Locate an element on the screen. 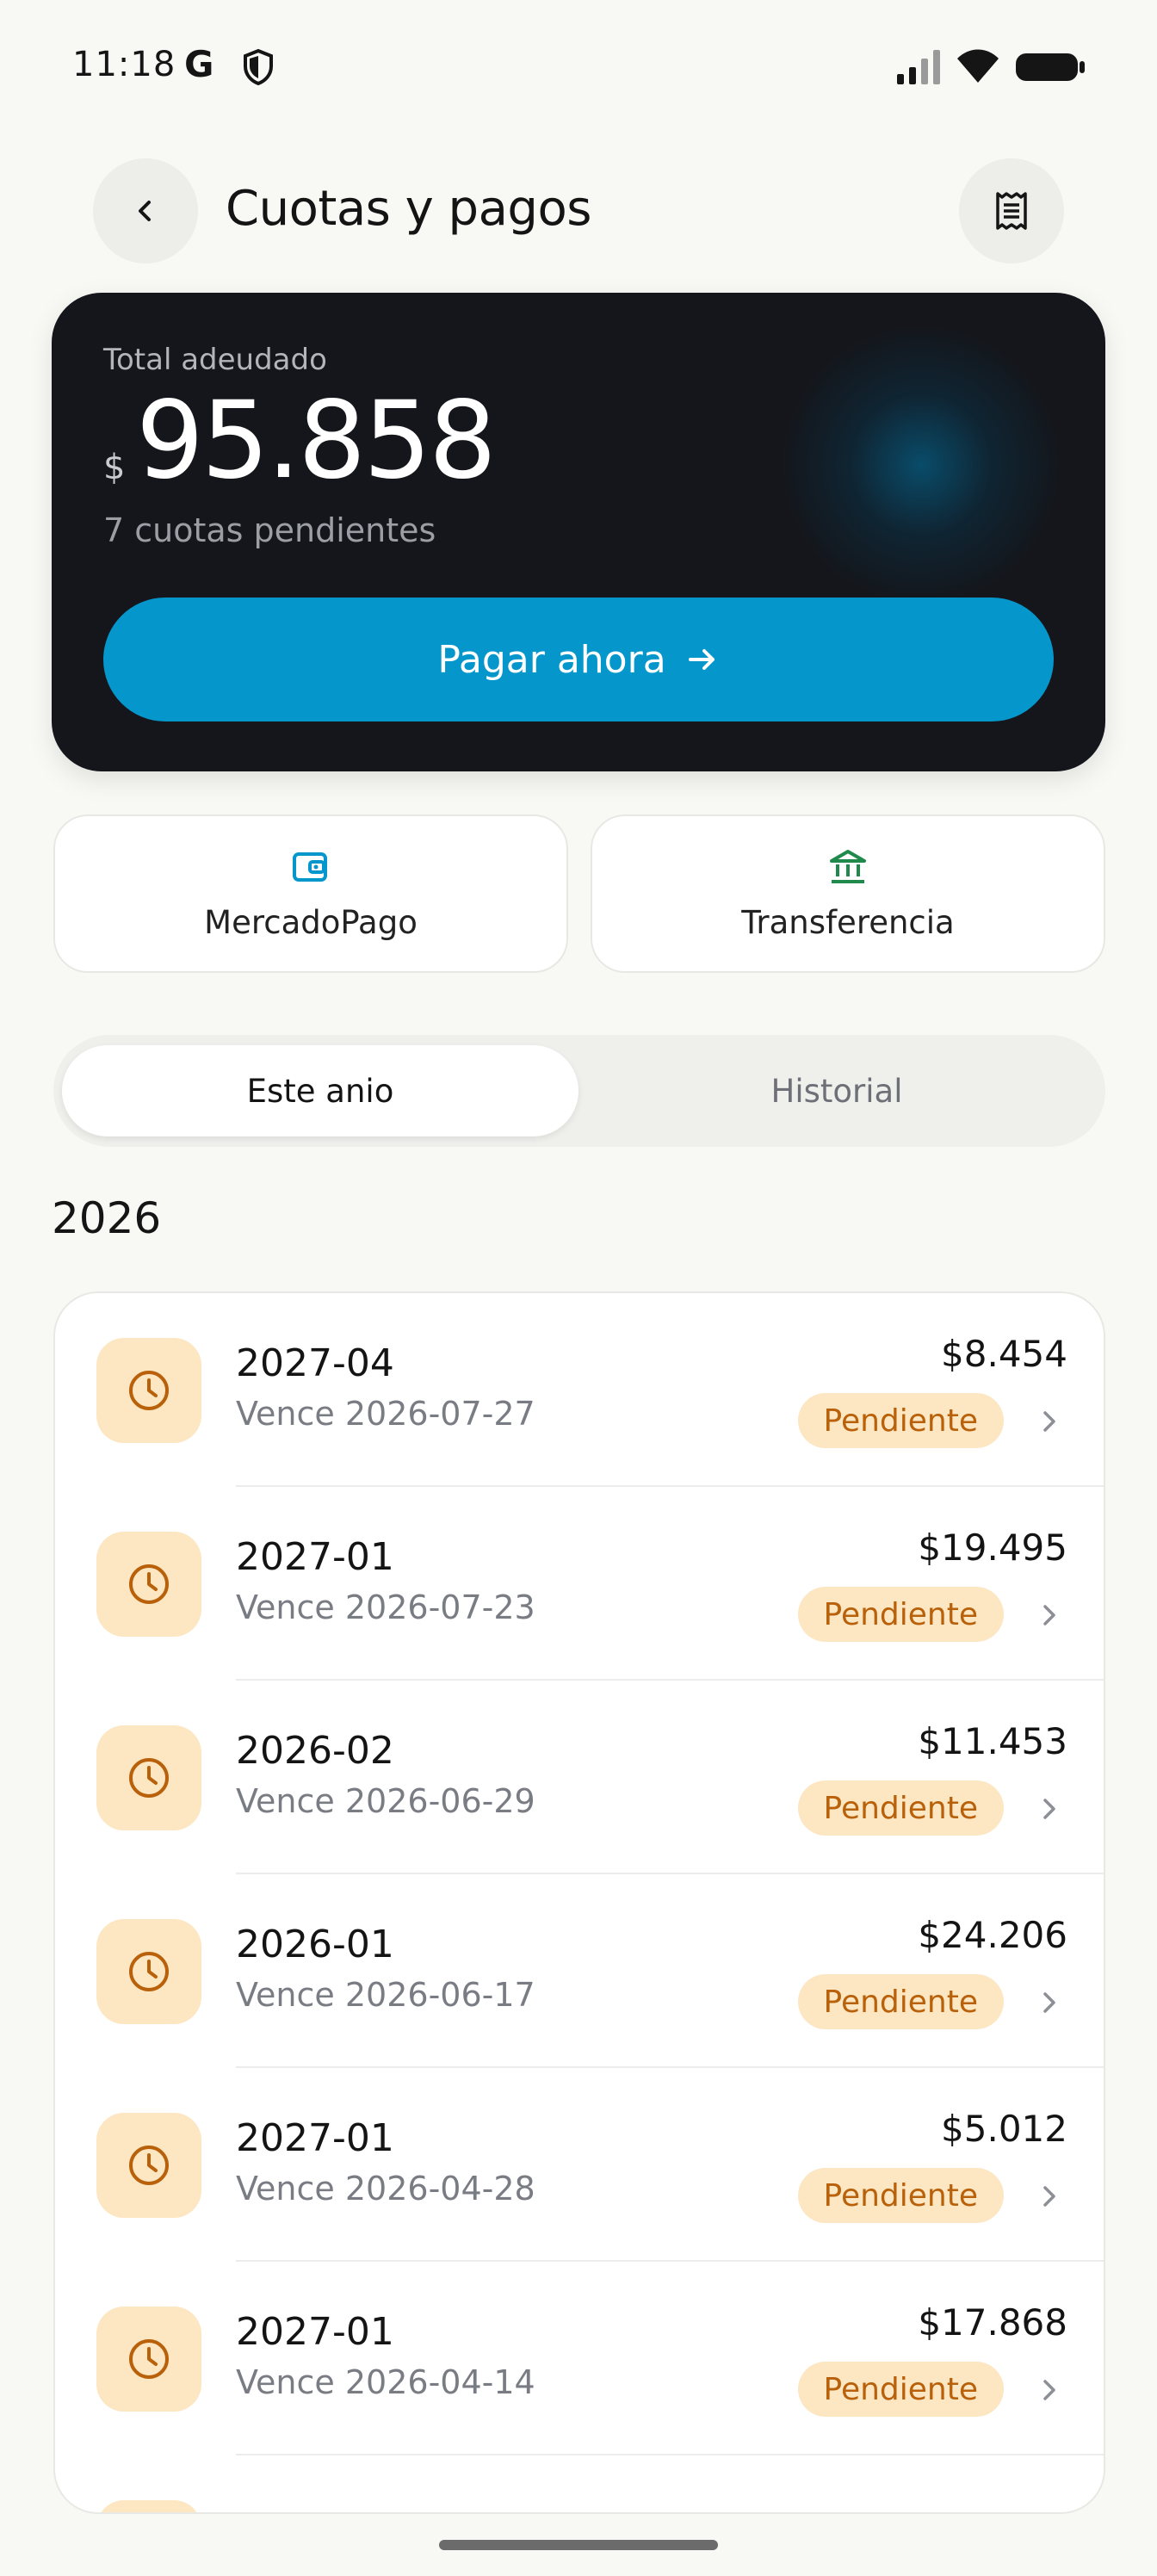 The width and height of the screenshot is (1157, 2576). installment-amount: $11.453 is located at coordinates (992, 1741).